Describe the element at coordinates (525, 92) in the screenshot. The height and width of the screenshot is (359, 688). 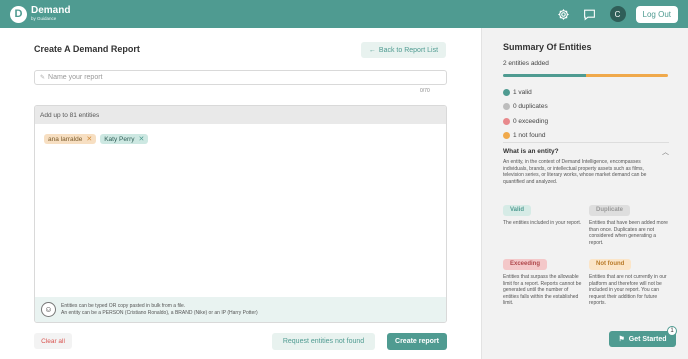
I see `legend-valid: 1 valid` at that location.